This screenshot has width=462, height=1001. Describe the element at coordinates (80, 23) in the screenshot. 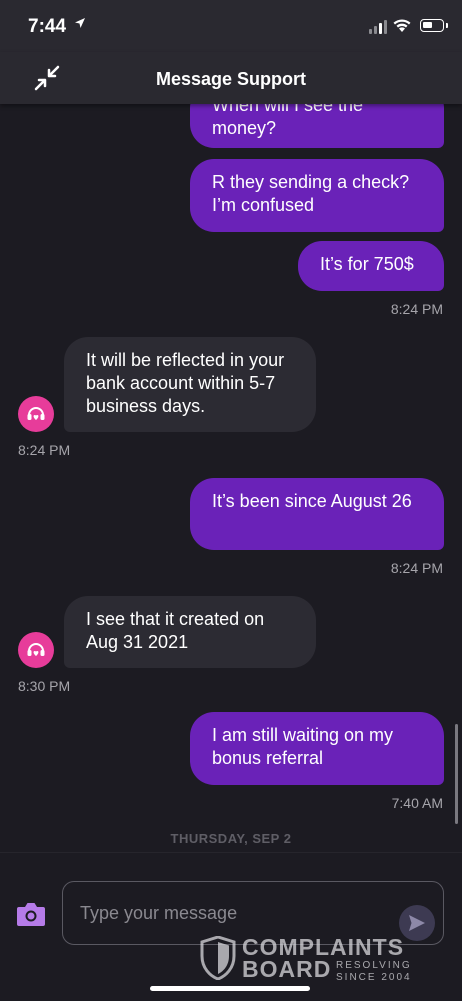

I see `location-arrow-icon` at that location.